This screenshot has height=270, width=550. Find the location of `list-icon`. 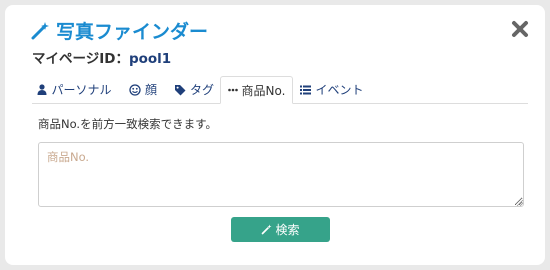

list-icon is located at coordinates (306, 89).